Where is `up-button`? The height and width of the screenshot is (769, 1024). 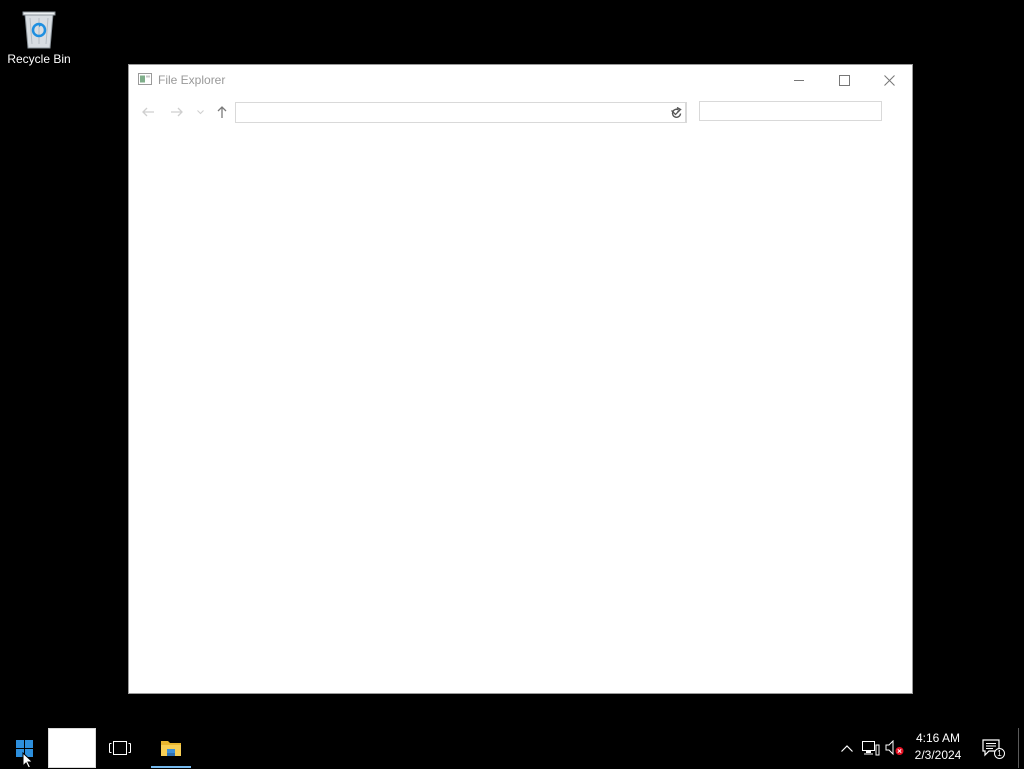 up-button is located at coordinates (222, 112).